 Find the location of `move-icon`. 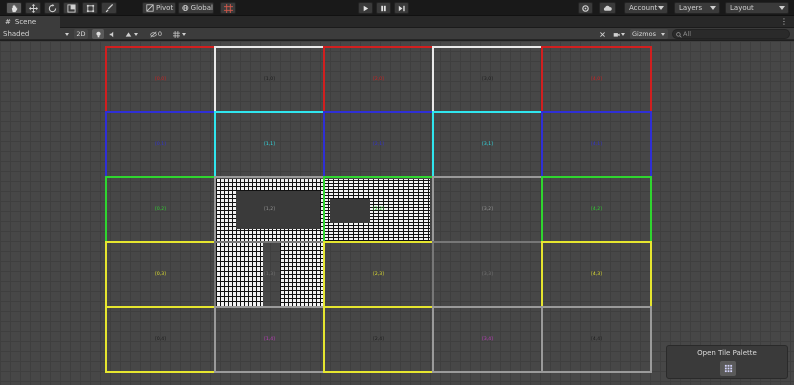

move-icon is located at coordinates (33, 8).